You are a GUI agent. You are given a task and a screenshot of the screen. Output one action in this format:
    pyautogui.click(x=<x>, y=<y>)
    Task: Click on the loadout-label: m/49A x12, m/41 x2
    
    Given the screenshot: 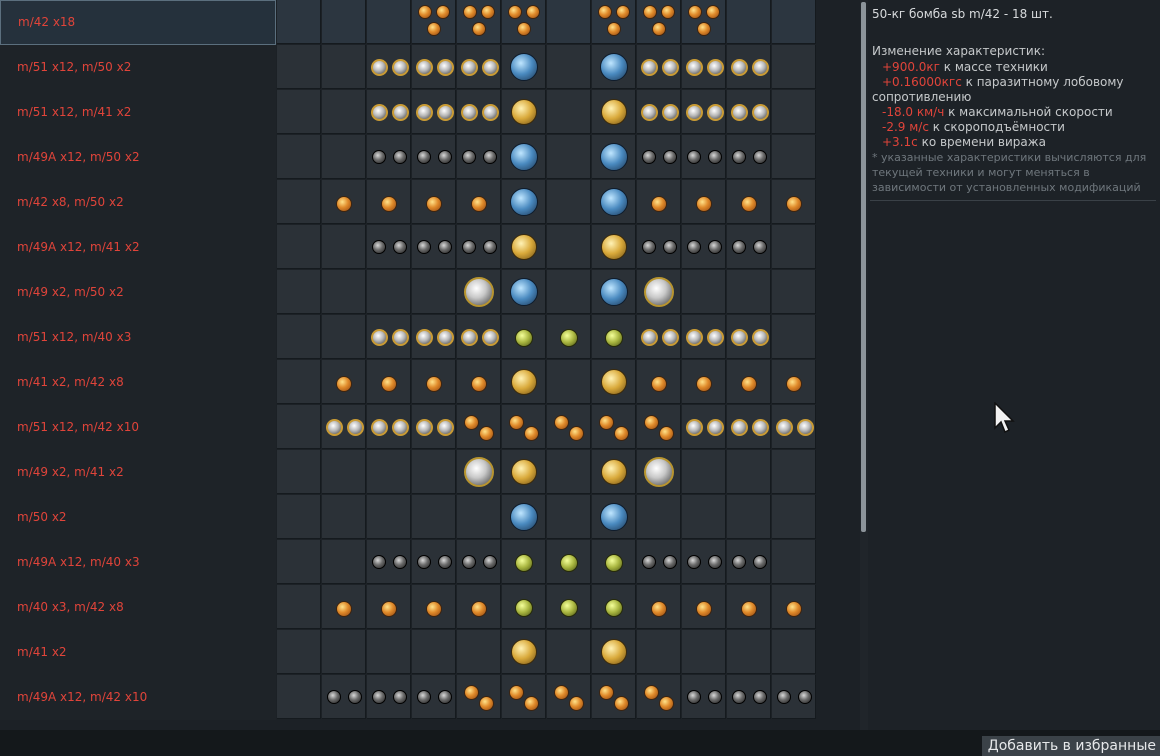 What is the action you would take?
    pyautogui.click(x=138, y=247)
    